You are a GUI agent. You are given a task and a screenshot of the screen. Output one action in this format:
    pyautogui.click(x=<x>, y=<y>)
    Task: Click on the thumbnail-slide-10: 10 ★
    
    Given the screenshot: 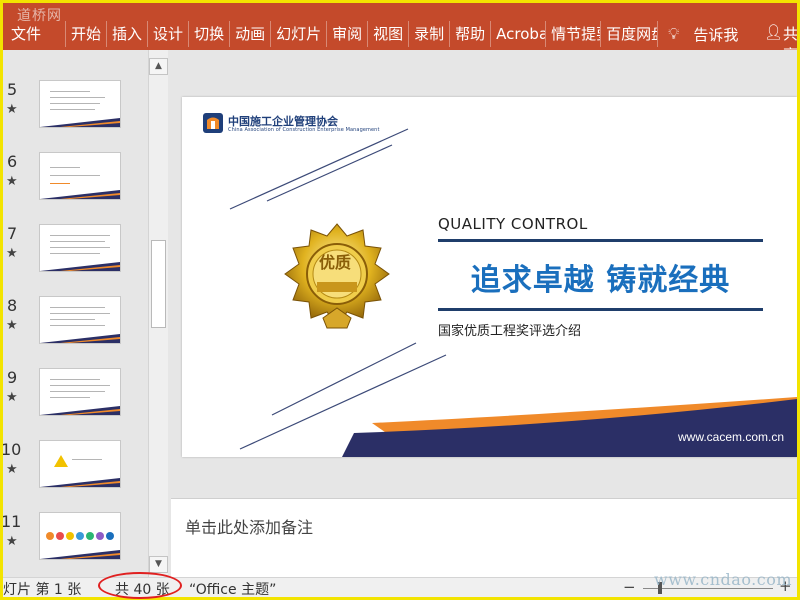 What is the action you would take?
    pyautogui.click(x=73, y=468)
    